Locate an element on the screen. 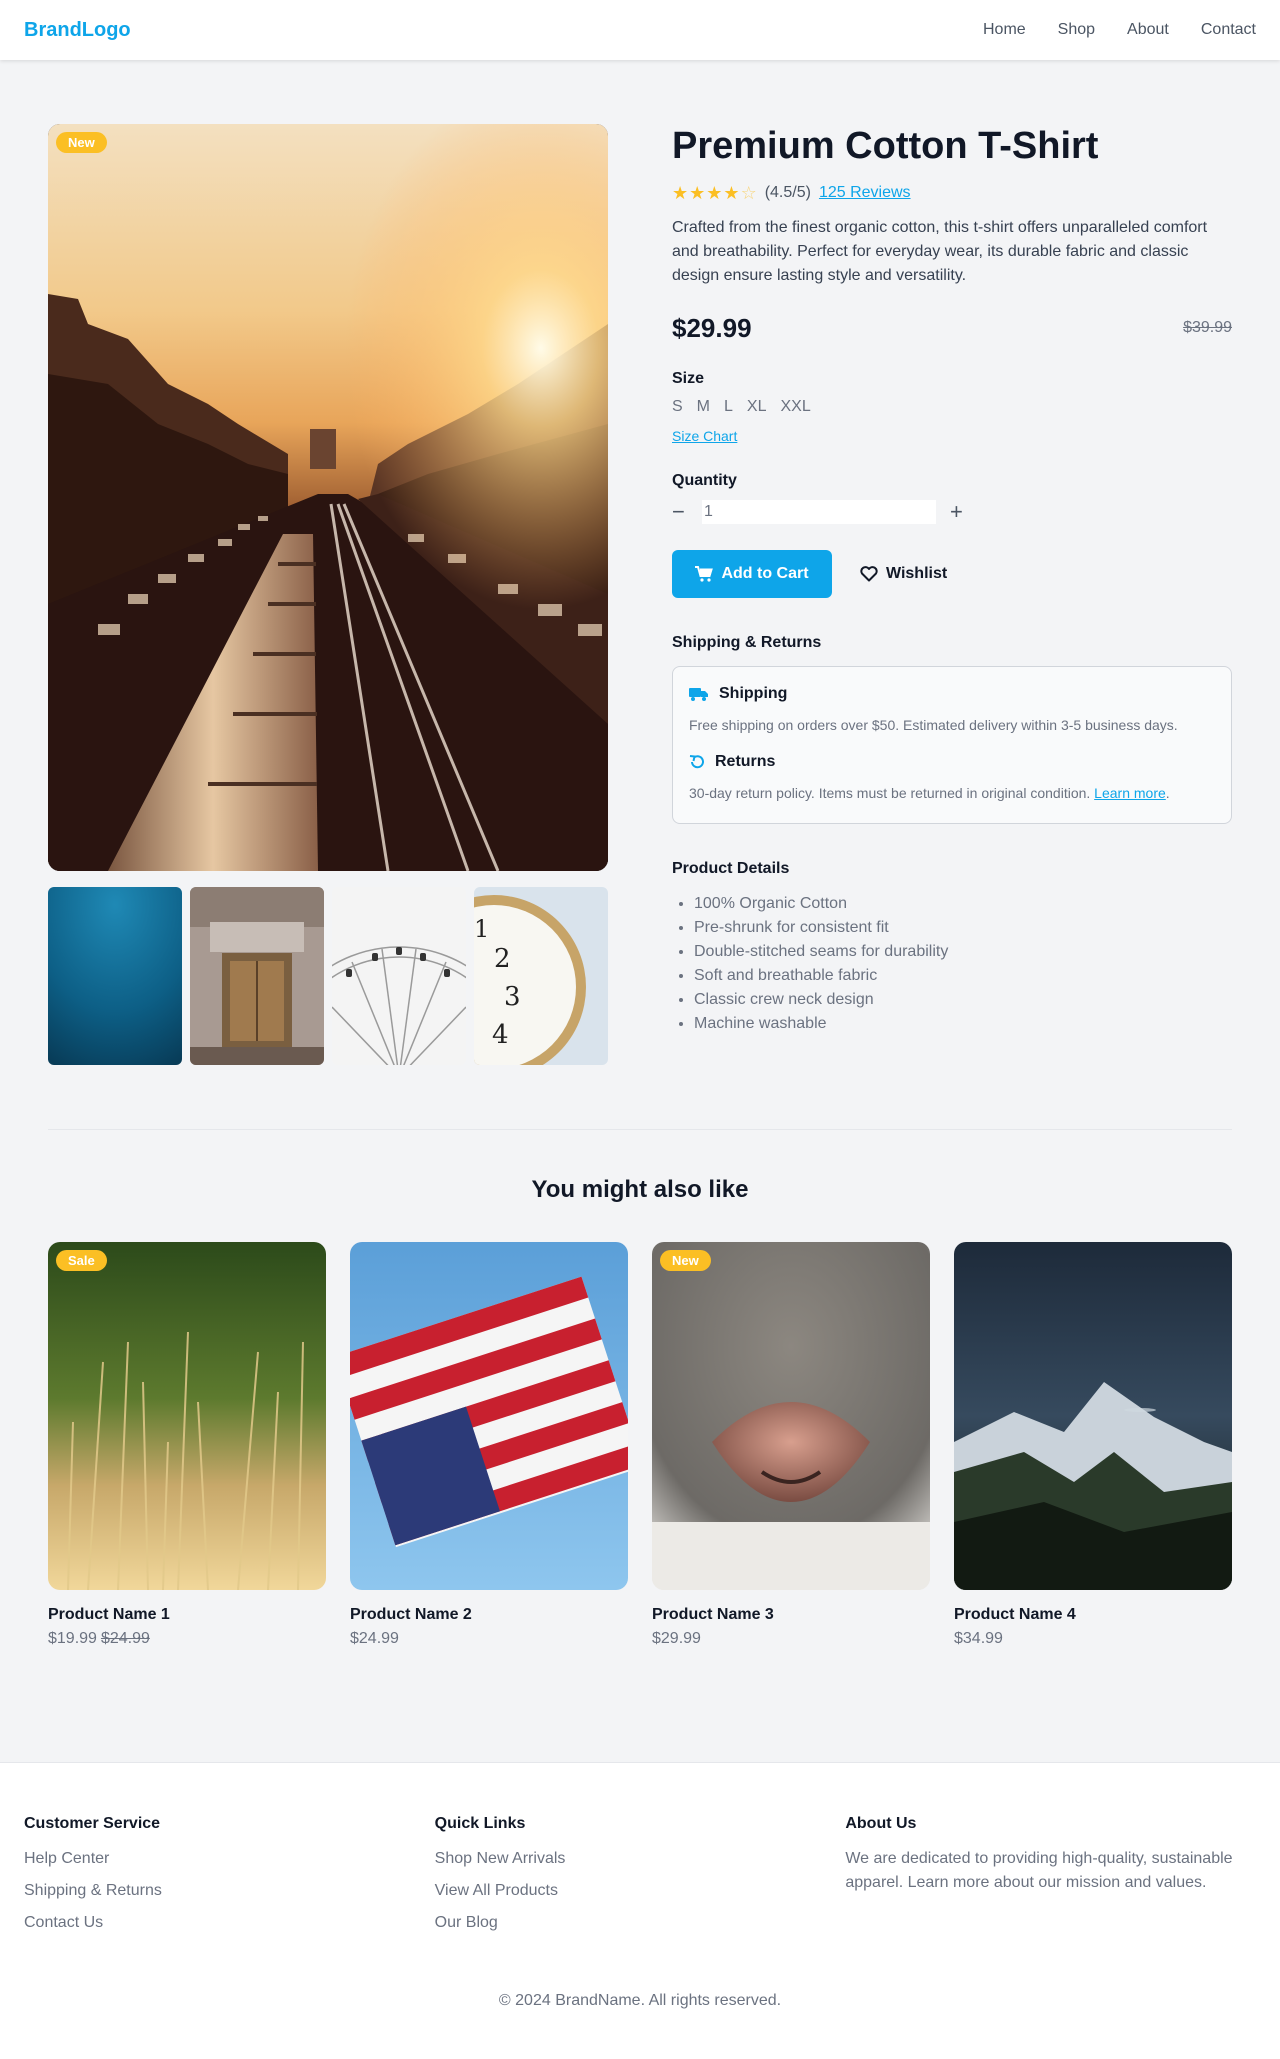 This screenshot has height=2059, width=1280. svg-text: 1 is located at coordinates (481, 929).